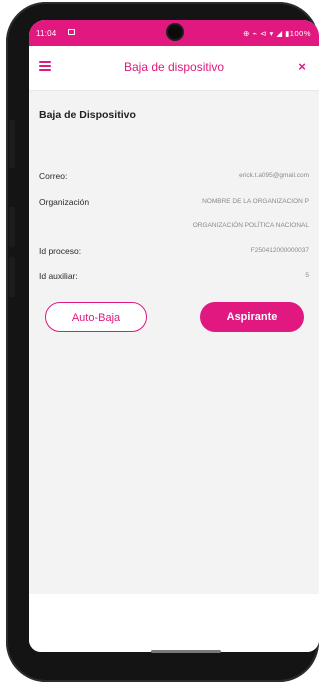 Image resolution: width=327 pixels, height=686 pixels. I want to click on aux-id-label: Id auxiliar:, so click(58, 276).